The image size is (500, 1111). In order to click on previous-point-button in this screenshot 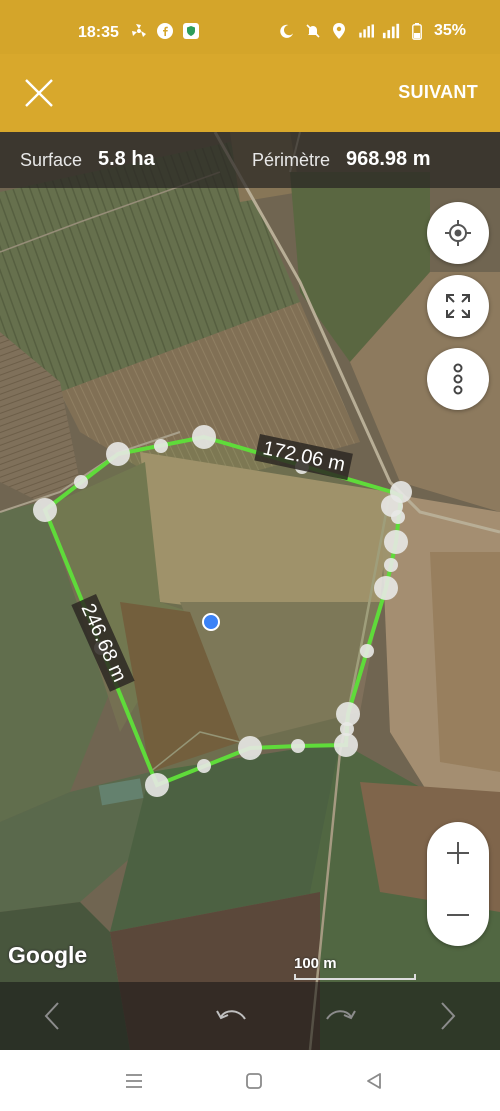, I will do `click(52, 1016)`.